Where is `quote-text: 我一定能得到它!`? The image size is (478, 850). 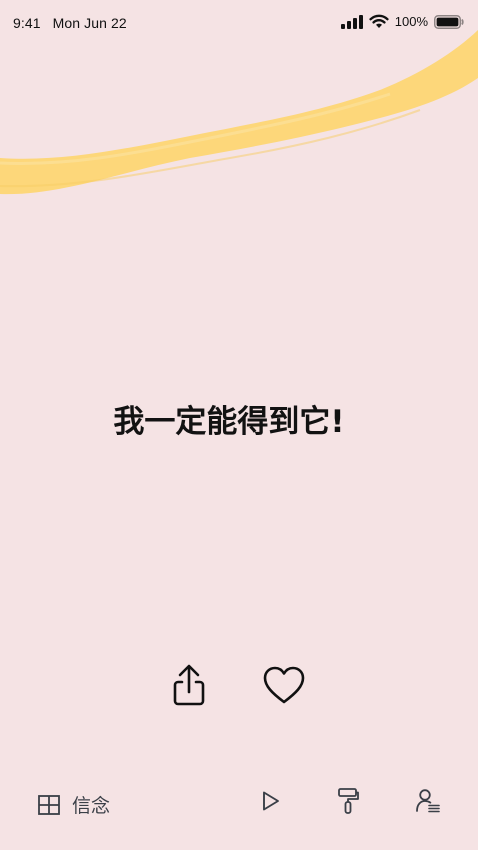
quote-text: 我一定能得到它! is located at coordinates (229, 422).